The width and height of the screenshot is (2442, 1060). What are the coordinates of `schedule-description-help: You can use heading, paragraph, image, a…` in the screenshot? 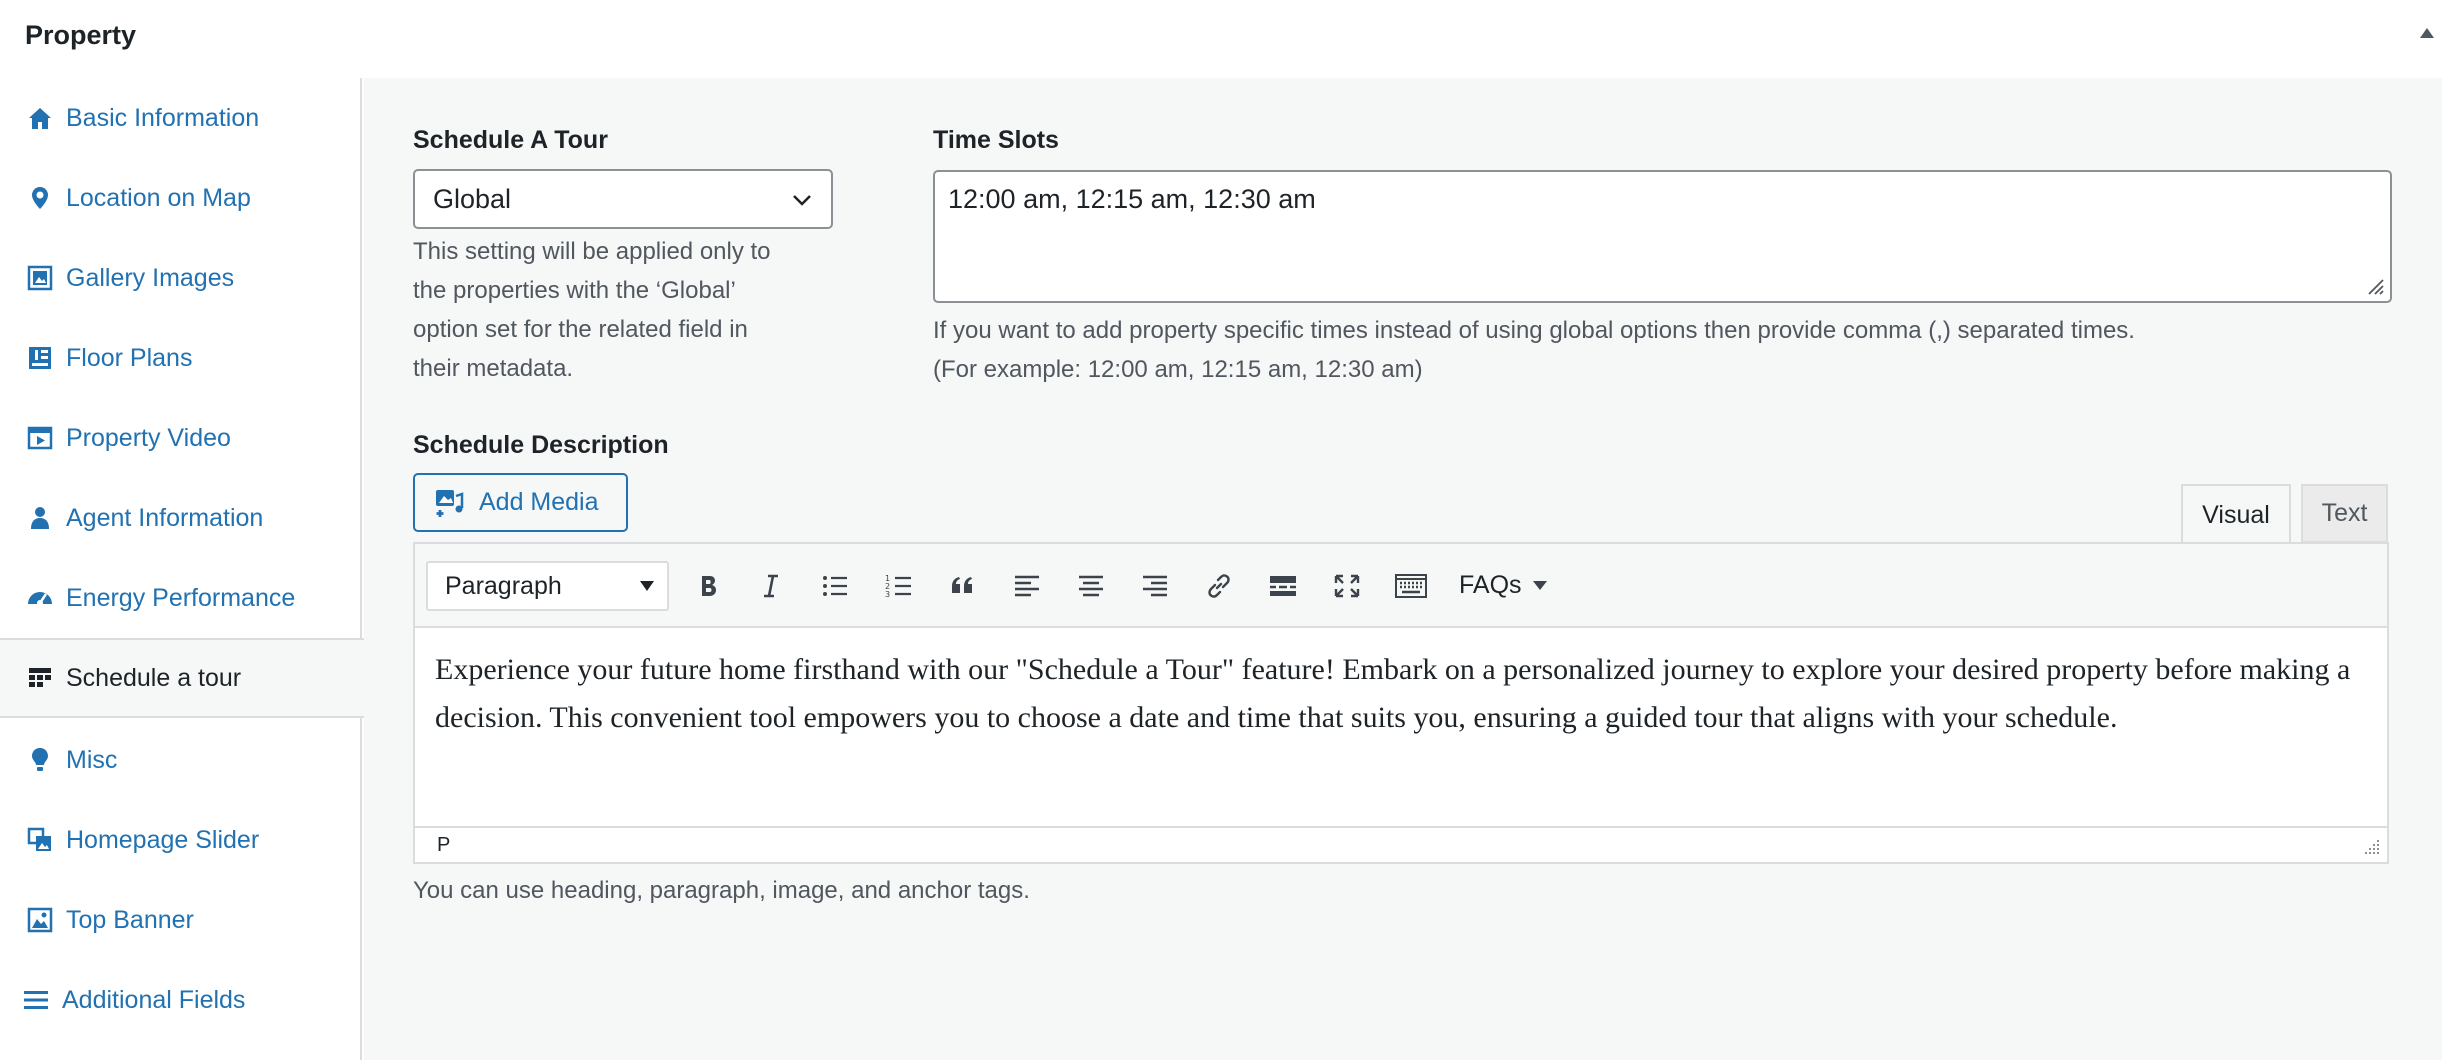 It's located at (721, 890).